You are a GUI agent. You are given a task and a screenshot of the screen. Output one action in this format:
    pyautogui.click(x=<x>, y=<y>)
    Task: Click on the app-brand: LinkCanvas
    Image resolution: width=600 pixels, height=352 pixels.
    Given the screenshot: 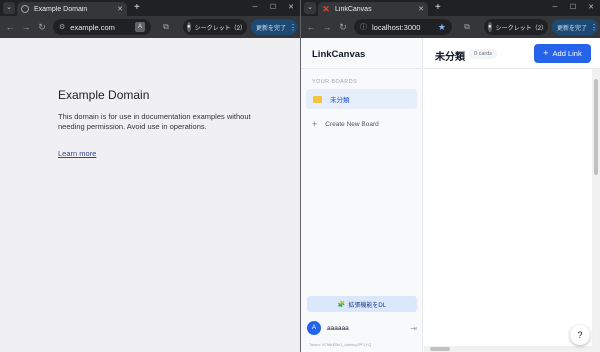 What is the action you would take?
    pyautogui.click(x=362, y=53)
    